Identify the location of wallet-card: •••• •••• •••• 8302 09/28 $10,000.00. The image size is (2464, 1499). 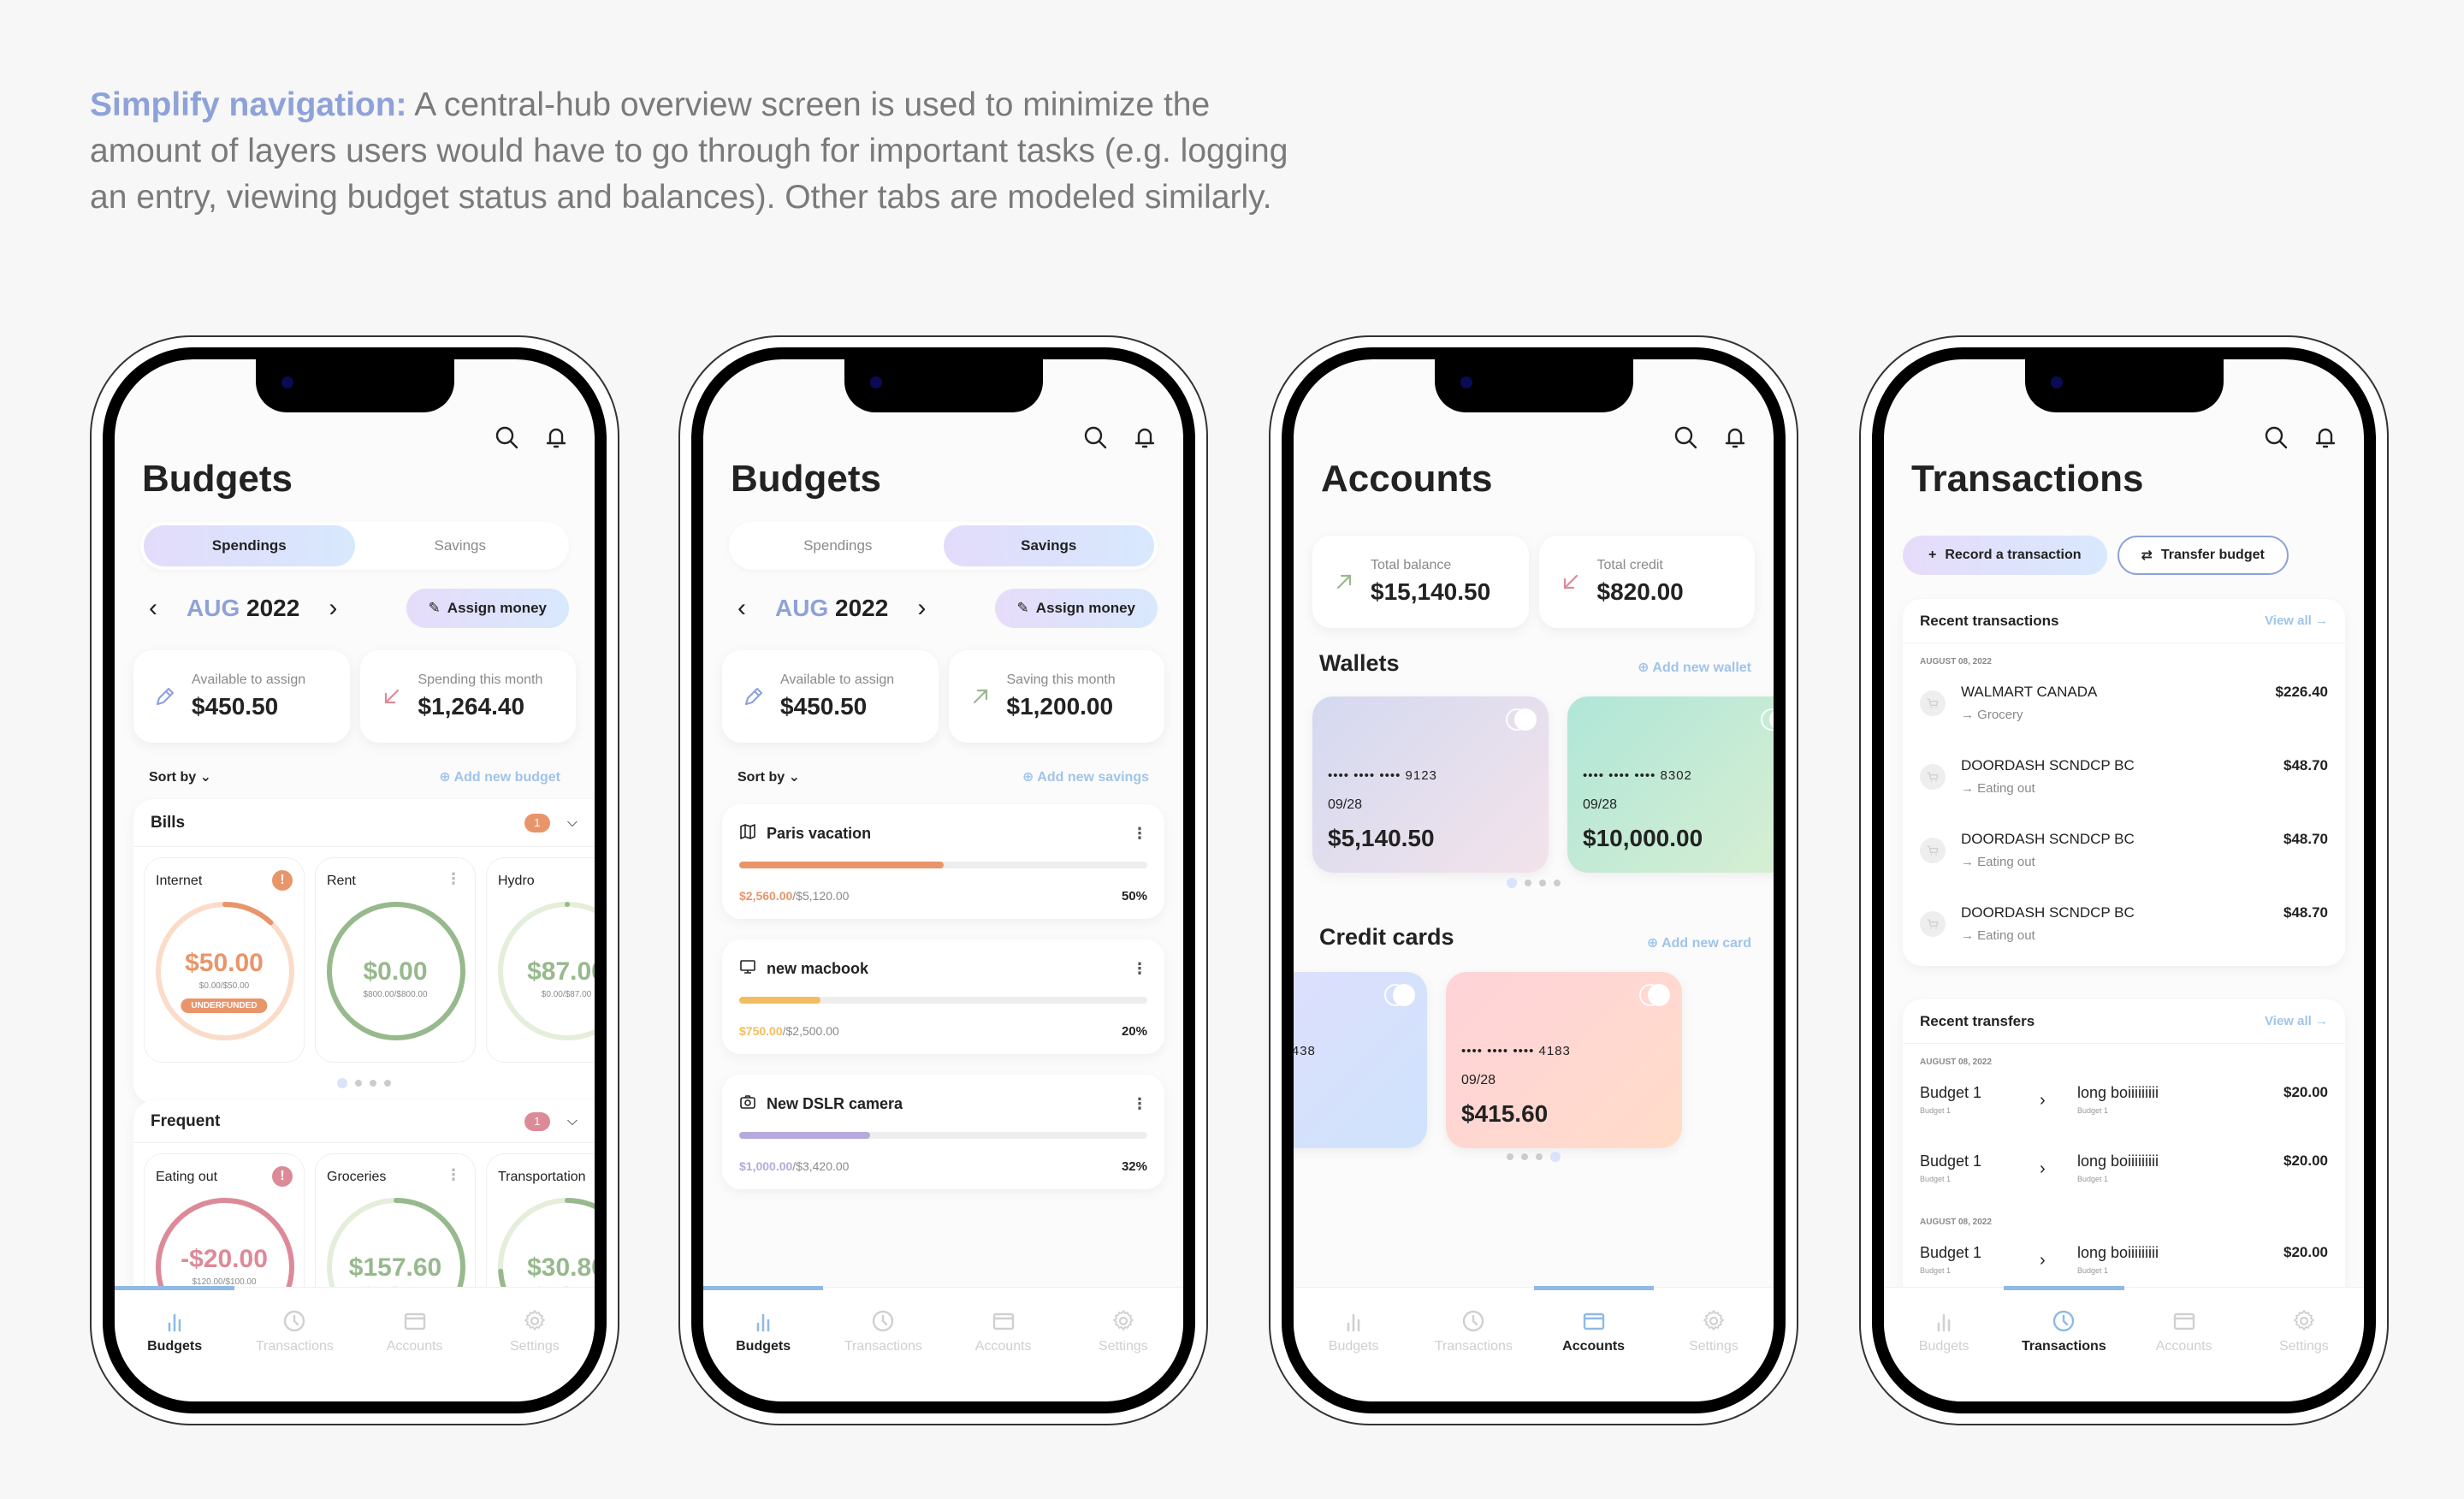
(1670, 784).